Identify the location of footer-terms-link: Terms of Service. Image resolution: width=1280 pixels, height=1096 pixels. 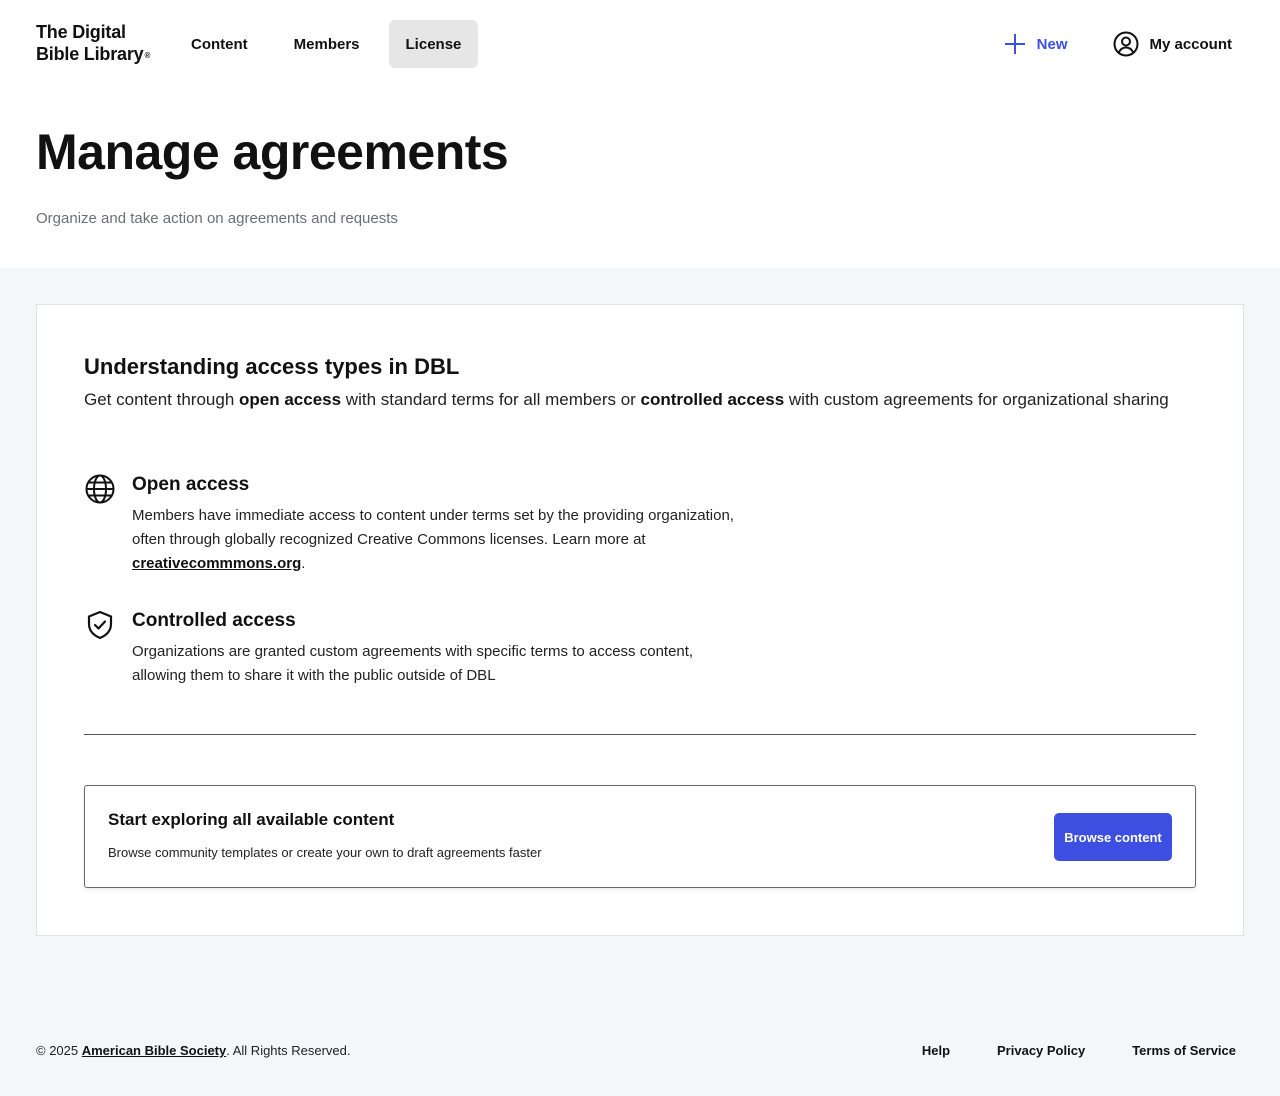
(1184, 1050).